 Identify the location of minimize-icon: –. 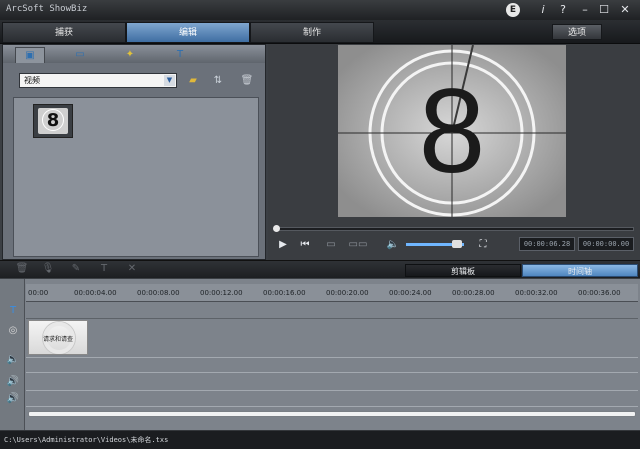
(585, 10).